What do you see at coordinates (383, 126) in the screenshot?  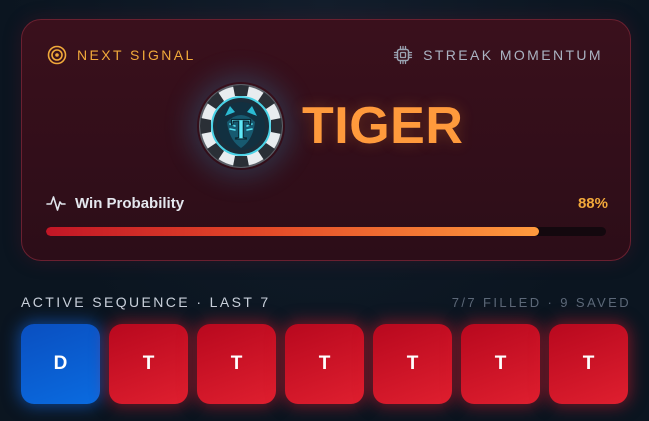 I see `signal-pick: TIGER` at bounding box center [383, 126].